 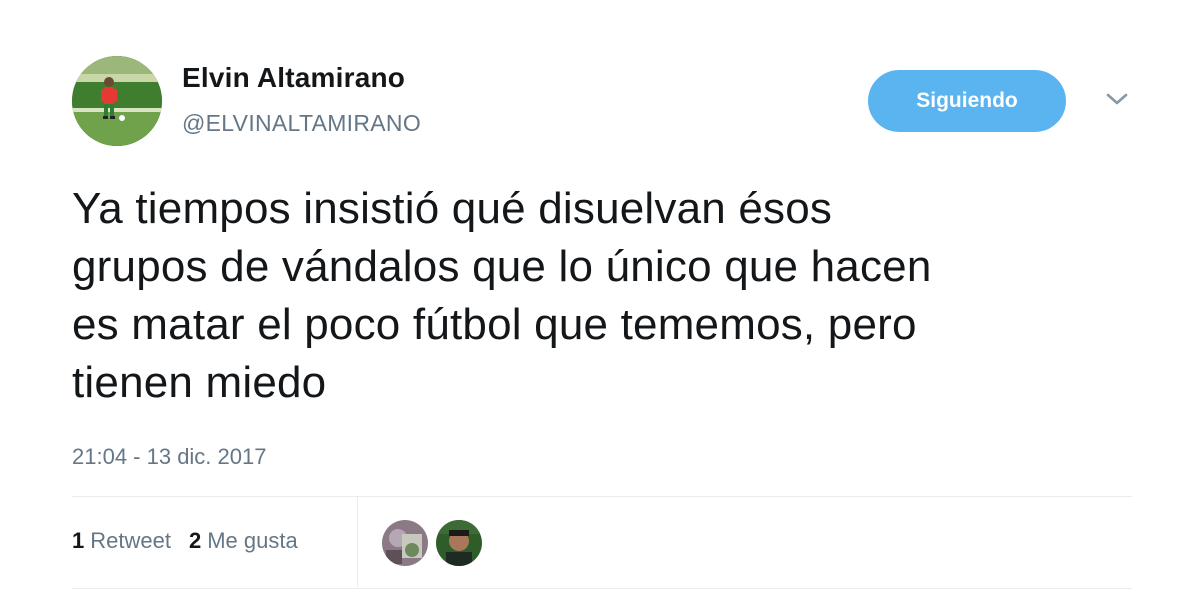 I want to click on retweet-count: 1, so click(x=78, y=540).